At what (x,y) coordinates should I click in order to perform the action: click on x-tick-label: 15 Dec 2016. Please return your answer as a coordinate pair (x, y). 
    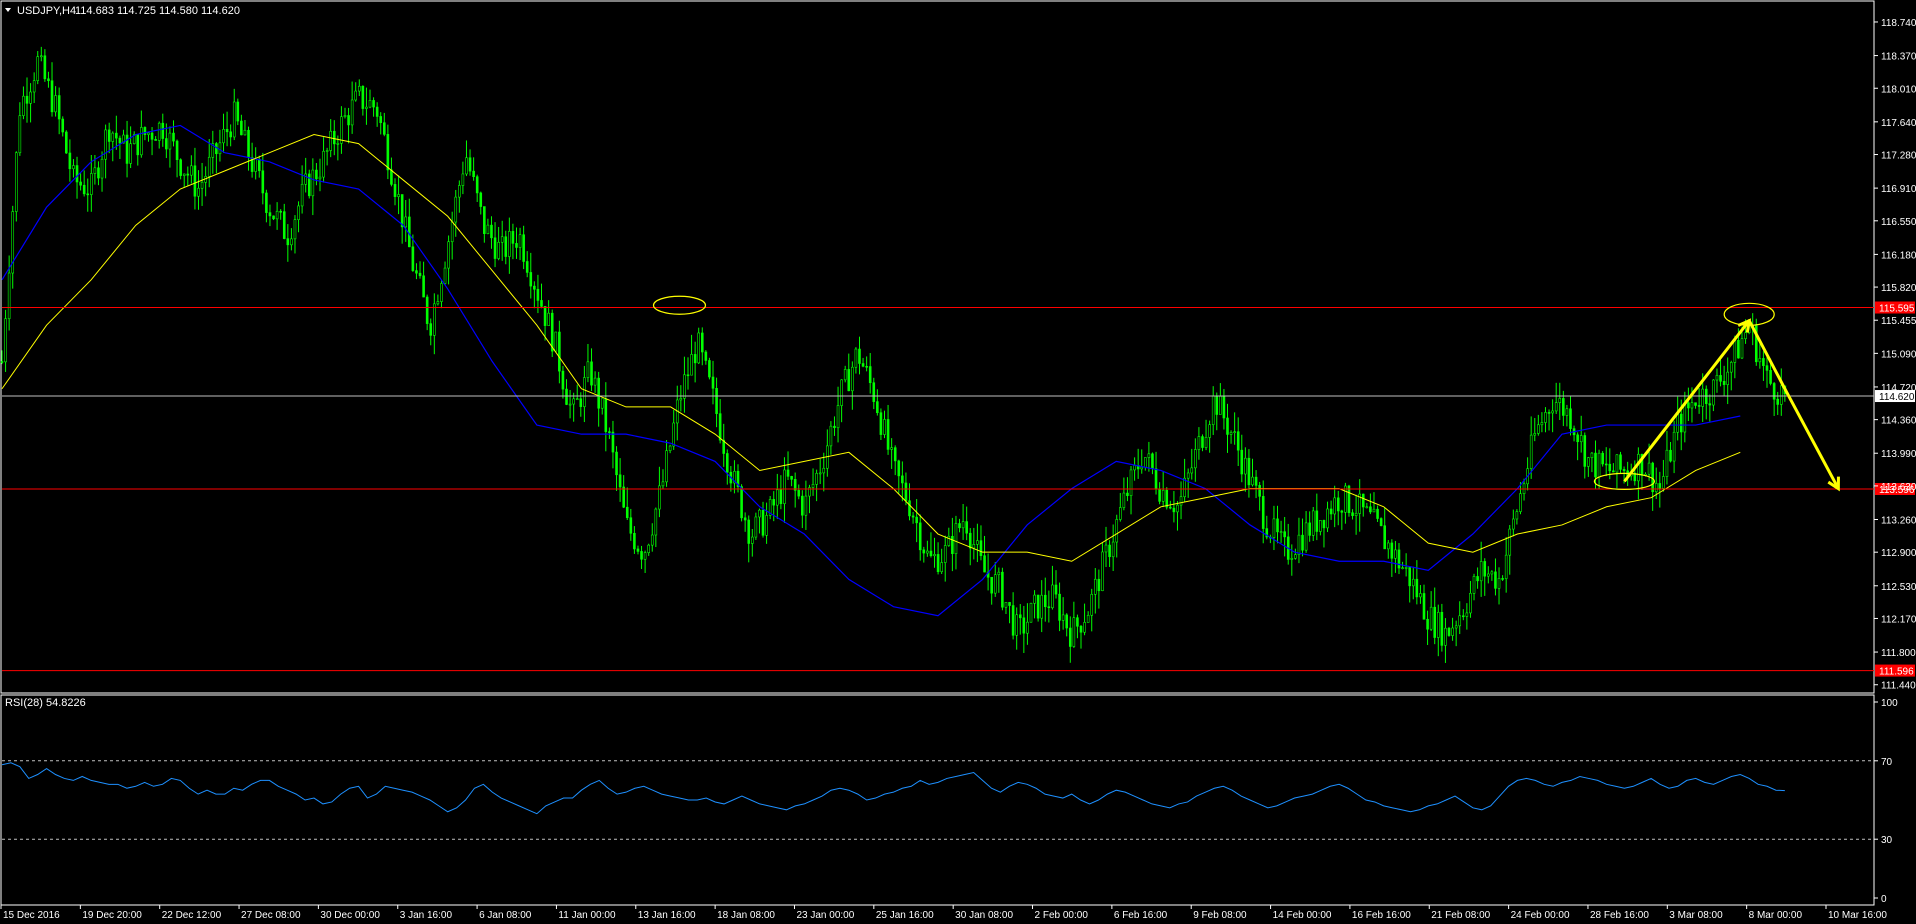
    Looking at the image, I should click on (31, 915).